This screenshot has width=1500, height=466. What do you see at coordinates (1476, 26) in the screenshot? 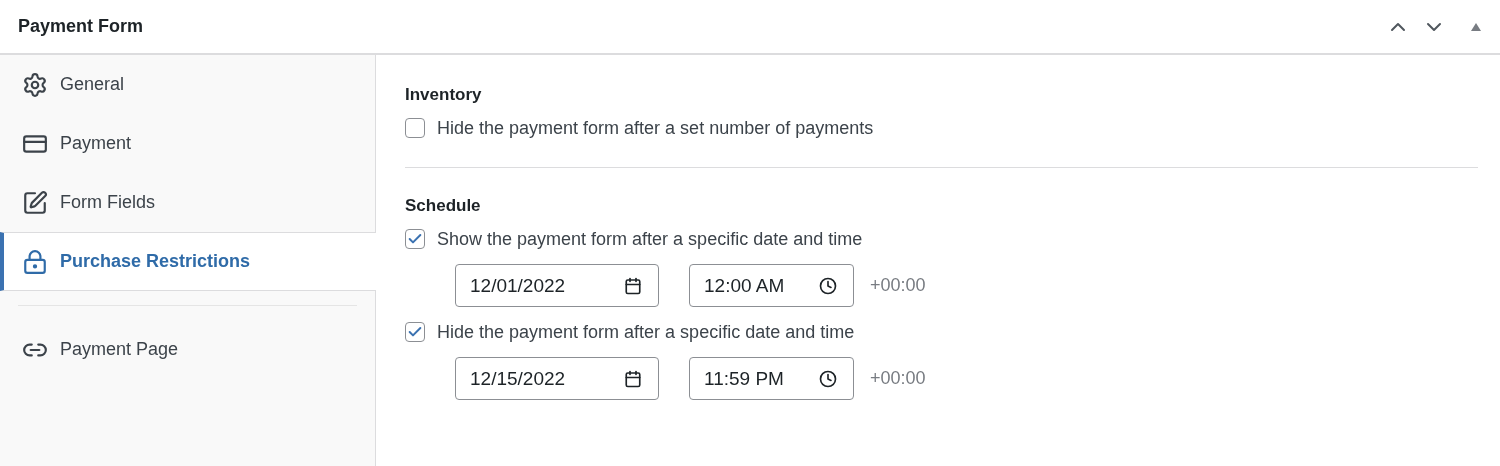
I see `triangle-up-icon` at bounding box center [1476, 26].